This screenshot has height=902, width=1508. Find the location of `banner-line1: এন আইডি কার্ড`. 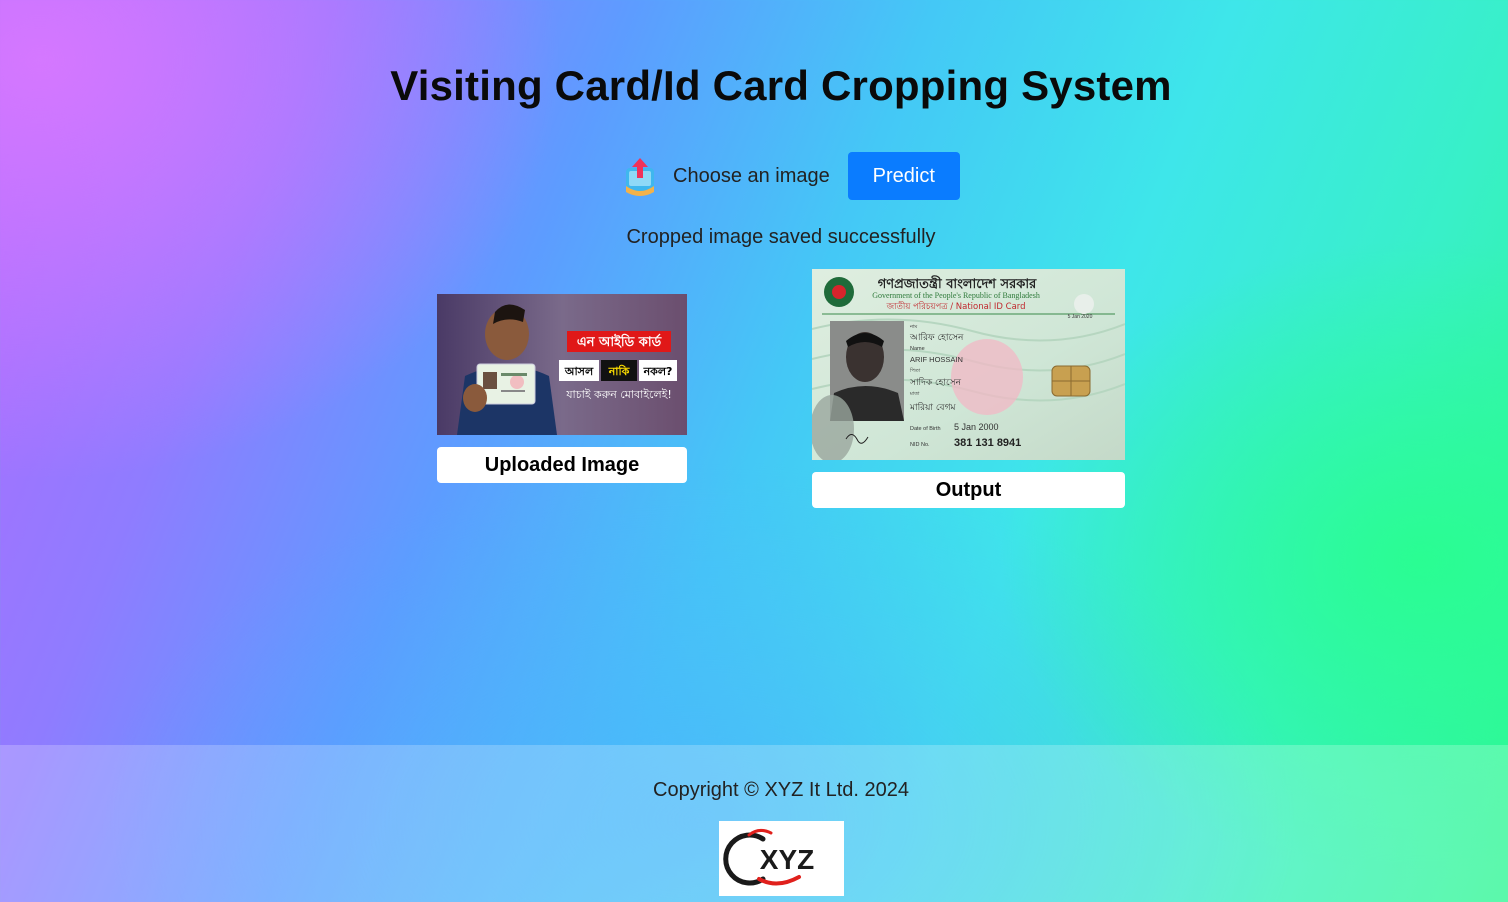

banner-line1: এন আইডি কার্ড is located at coordinates (619, 341).